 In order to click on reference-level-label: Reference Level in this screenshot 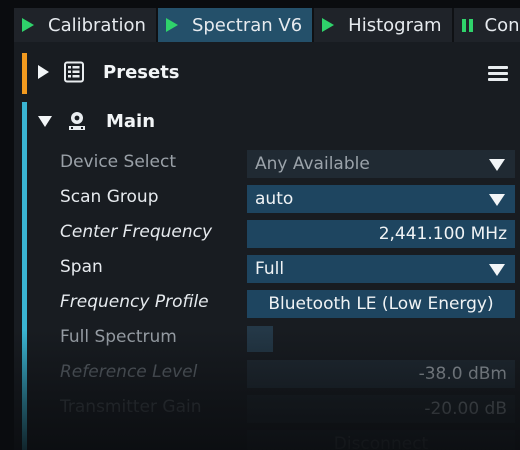, I will do `click(129, 372)`.